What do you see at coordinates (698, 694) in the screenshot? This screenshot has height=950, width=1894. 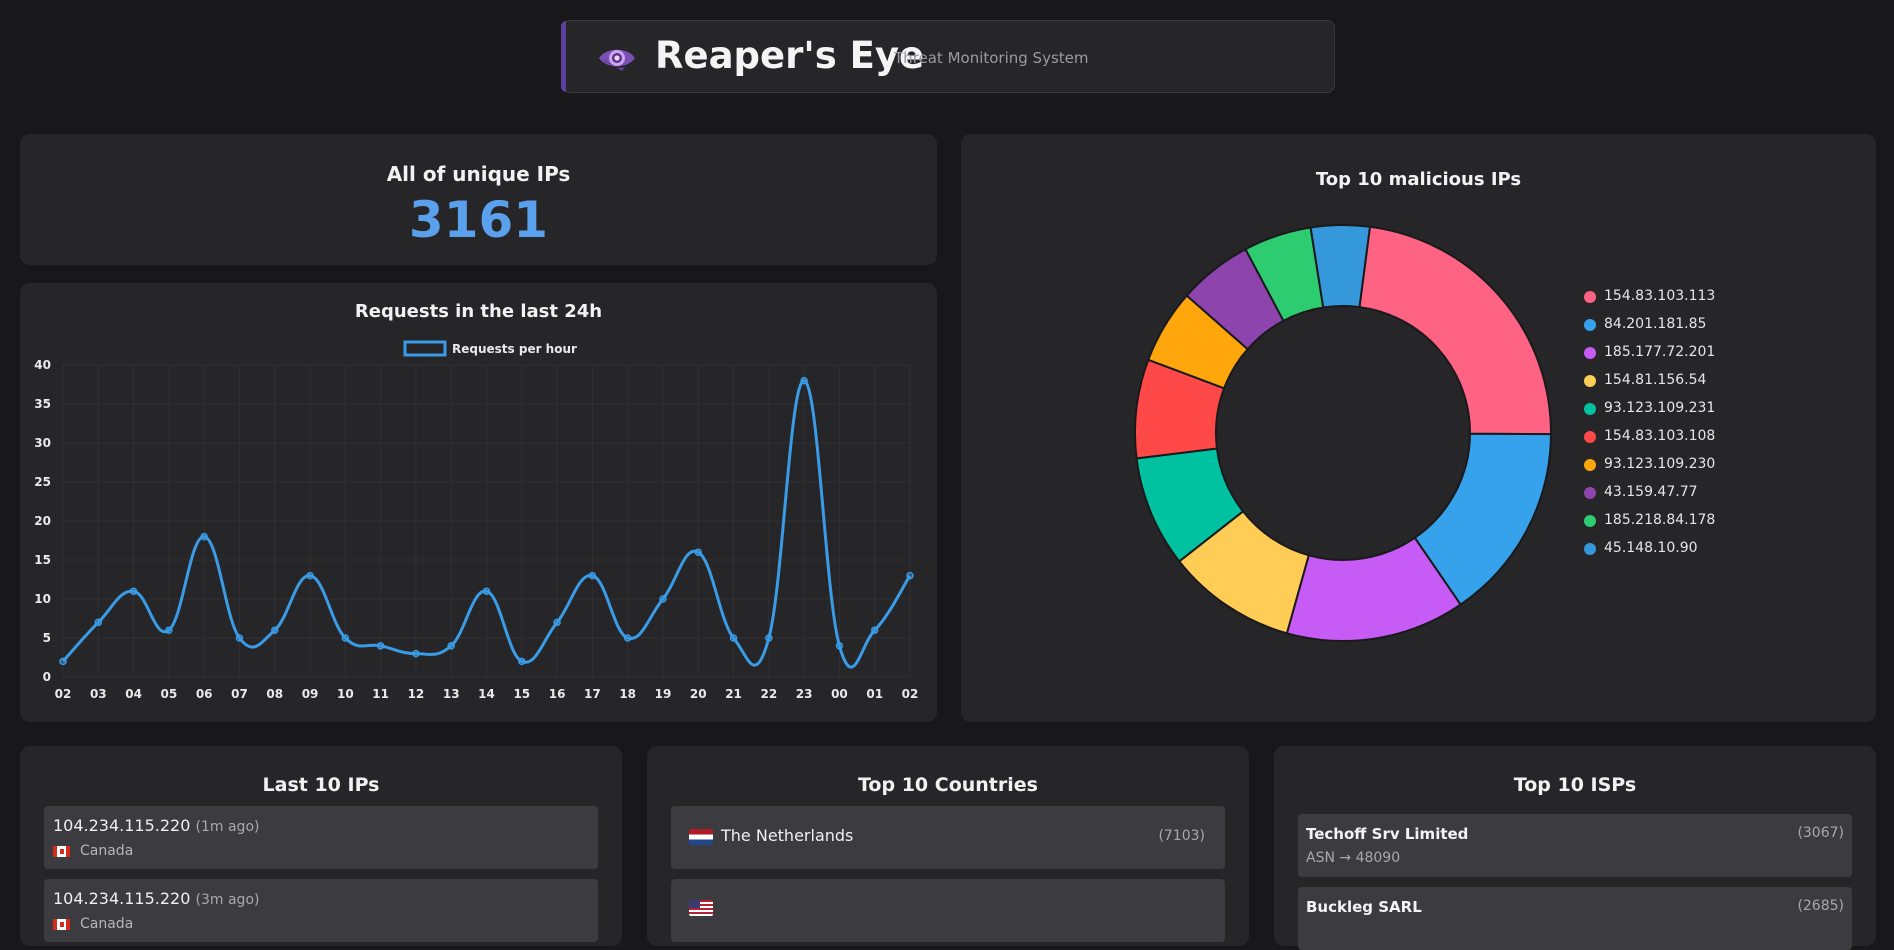 I see `x-tick-label: 20` at bounding box center [698, 694].